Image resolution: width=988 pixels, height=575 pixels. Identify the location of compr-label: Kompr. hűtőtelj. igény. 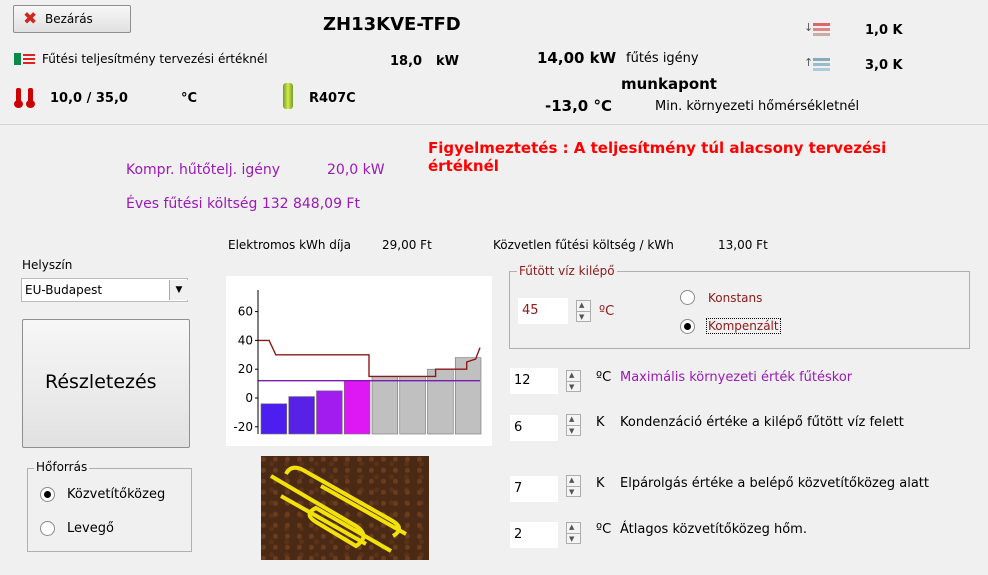
(203, 170).